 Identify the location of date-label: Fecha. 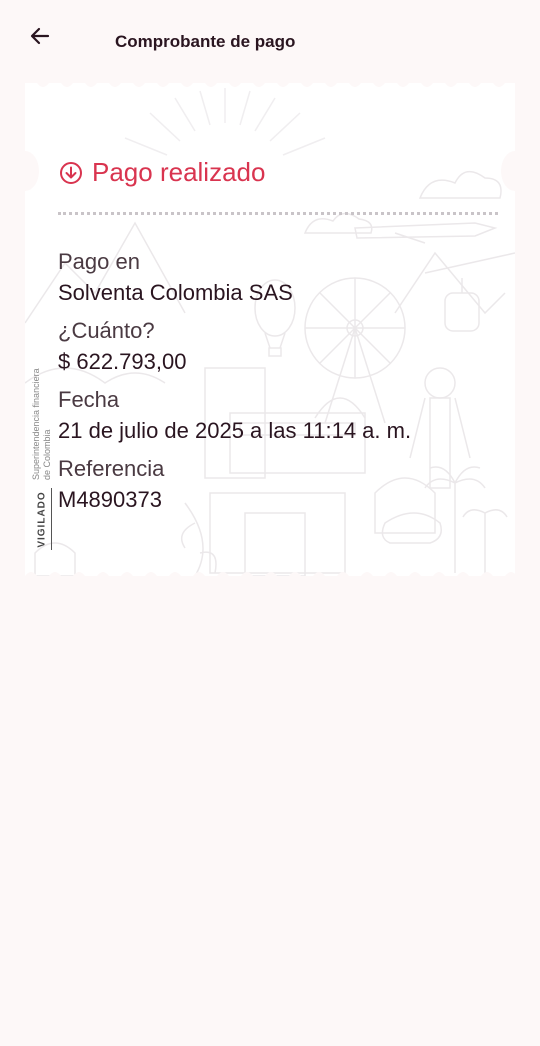
(89, 399).